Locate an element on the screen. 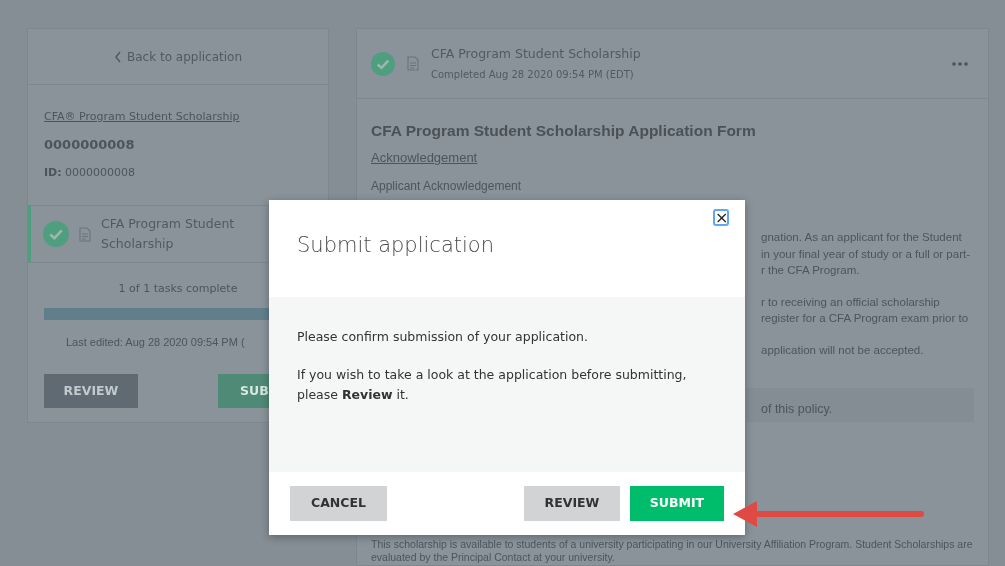 This screenshot has height=566, width=1005. task-title: CFA Program Student Scholarship is located at coordinates (536, 54).